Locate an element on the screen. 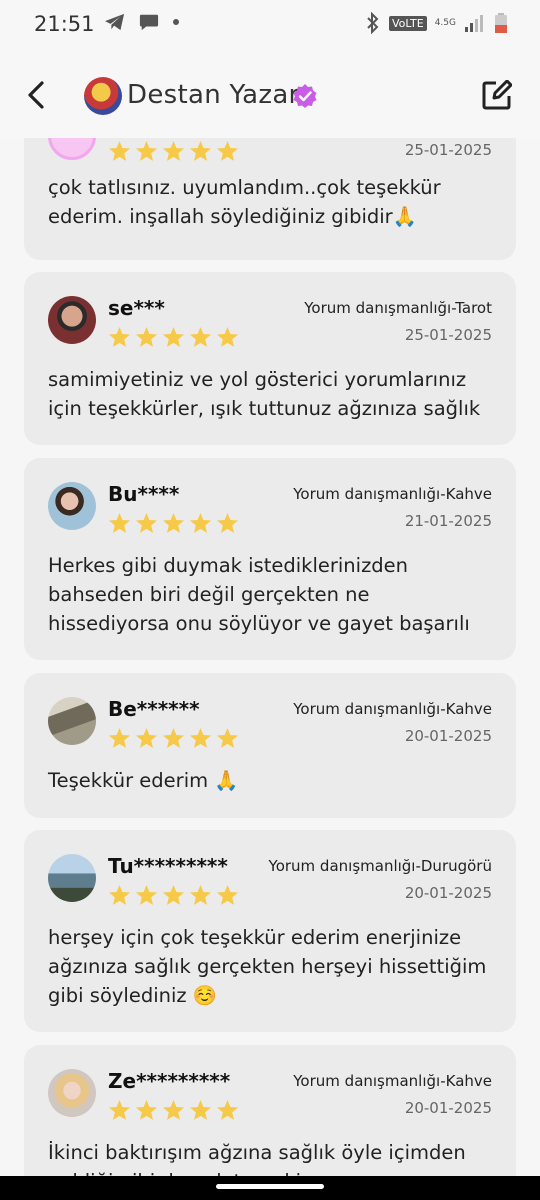  status-notification-icons is located at coordinates (142, 22).